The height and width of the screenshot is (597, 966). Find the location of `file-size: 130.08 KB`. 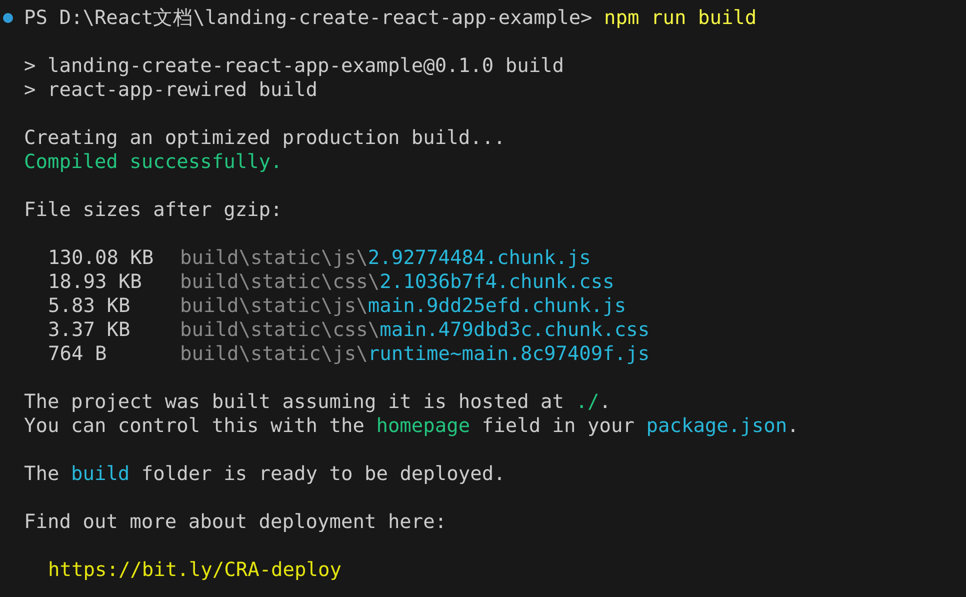

file-size: 130.08 KB is located at coordinates (101, 258).